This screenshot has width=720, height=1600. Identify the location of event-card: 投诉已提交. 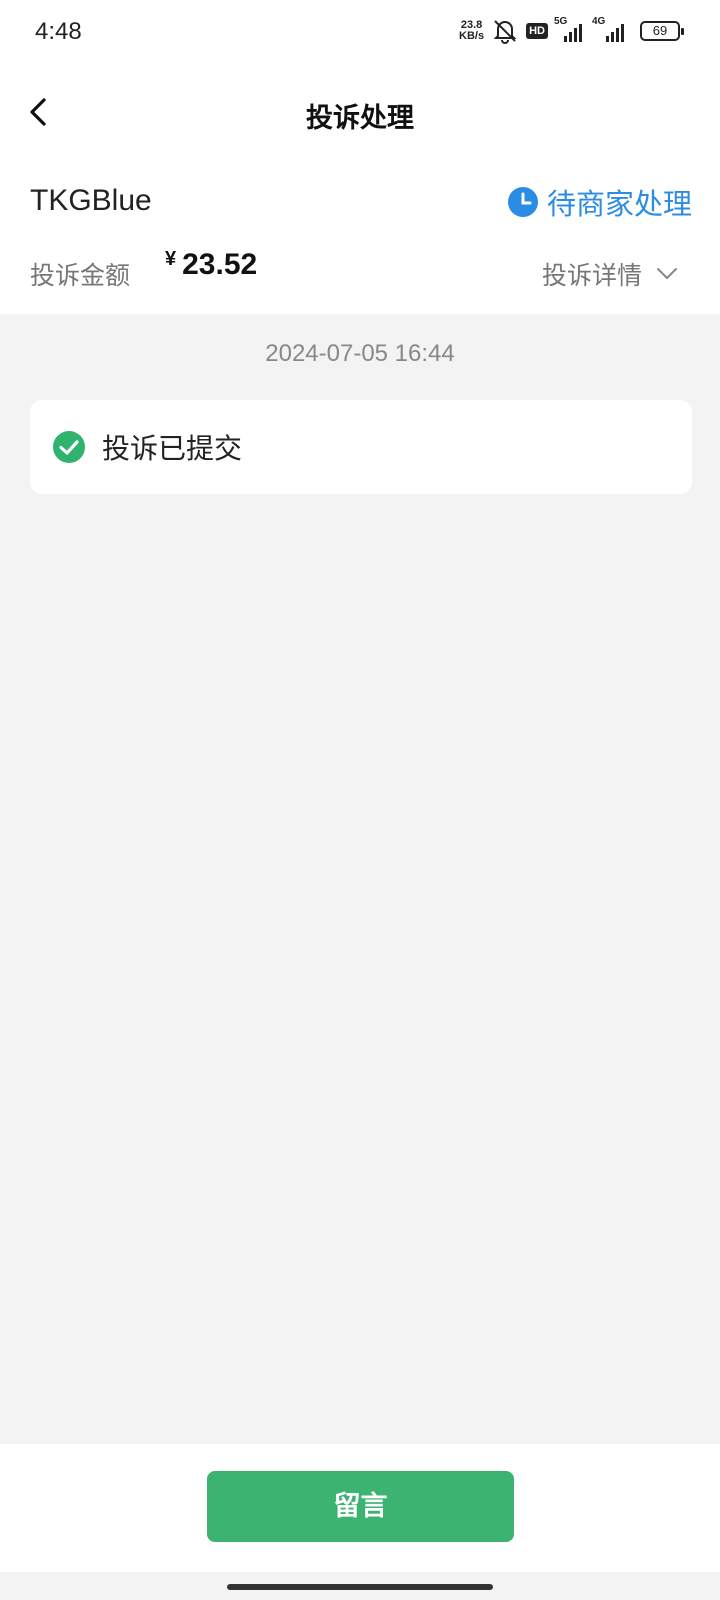
(361, 447).